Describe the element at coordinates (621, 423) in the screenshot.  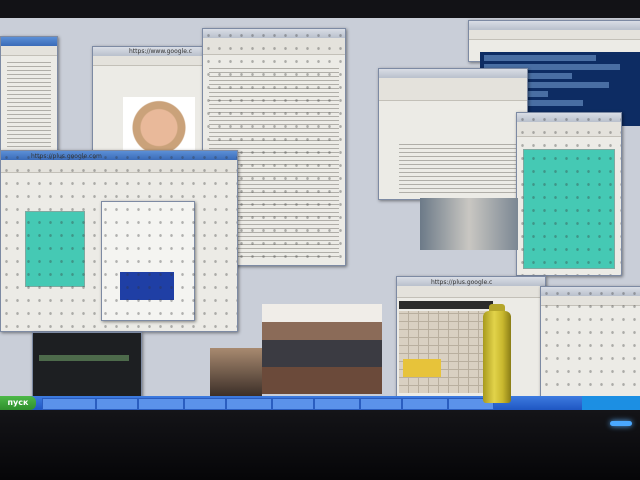
I see `power-led-icon` at that location.